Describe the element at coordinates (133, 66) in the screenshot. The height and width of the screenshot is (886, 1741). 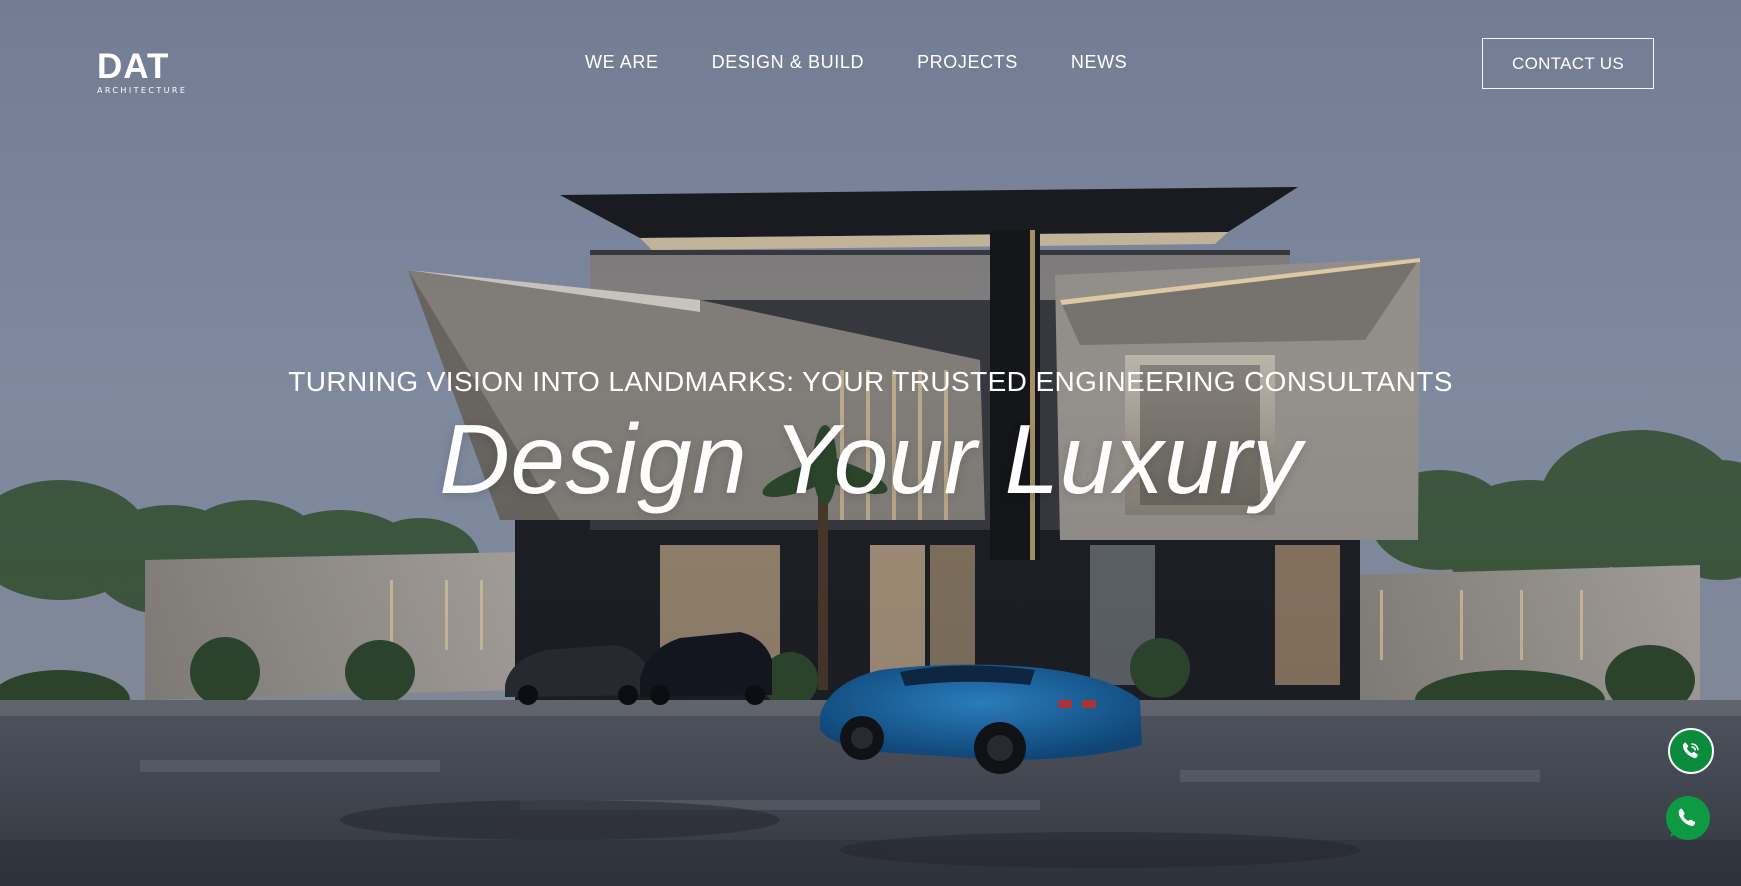
I see `logo-mark: DAT` at that location.